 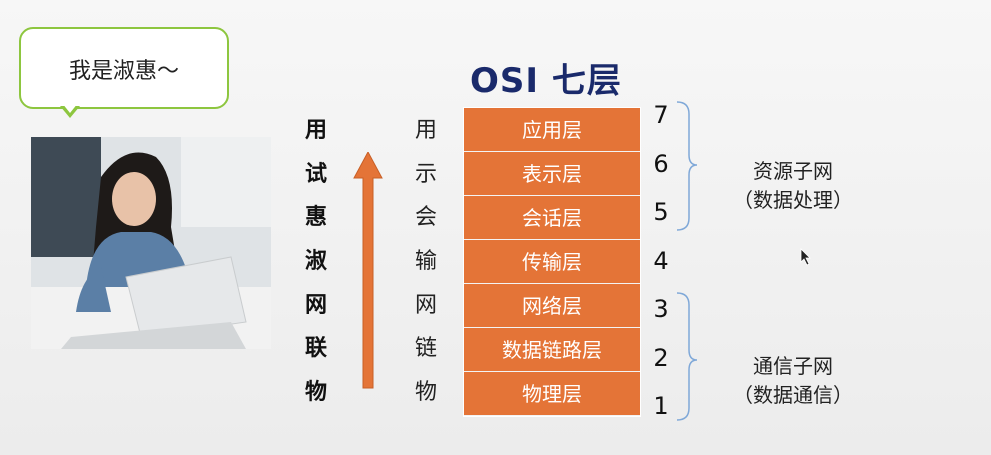 What do you see at coordinates (661, 406) in the screenshot?
I see `layer-number: 1` at bounding box center [661, 406].